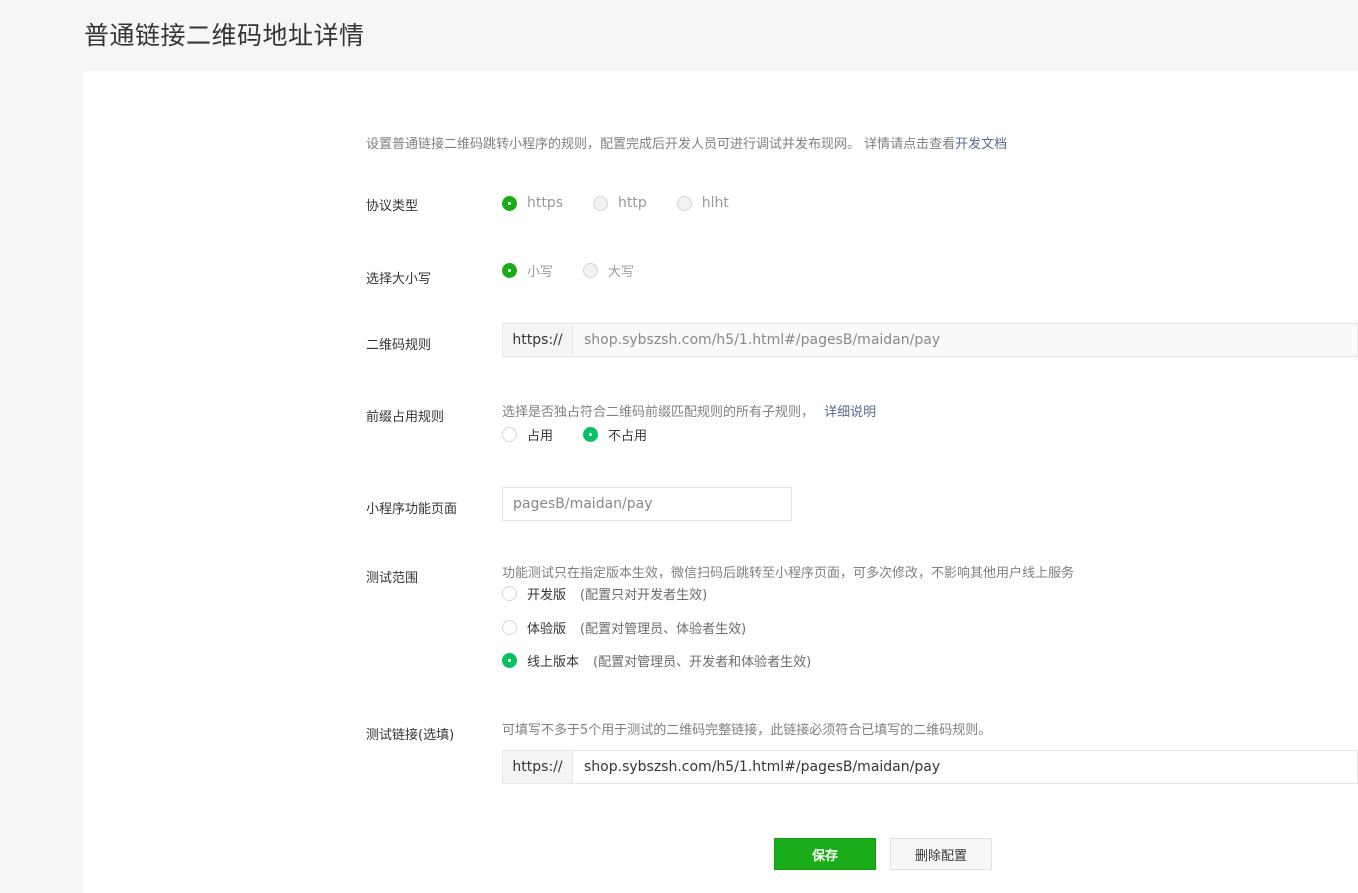 The image size is (1358, 893). What do you see at coordinates (941, 854) in the screenshot?
I see `delete-config-button: 删除配置` at bounding box center [941, 854].